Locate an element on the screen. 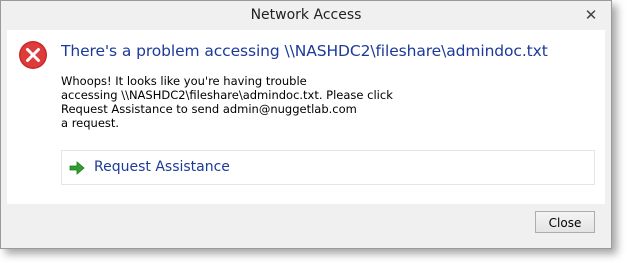 The width and height of the screenshot is (627, 263). close-icon: ✕ is located at coordinates (591, 15).